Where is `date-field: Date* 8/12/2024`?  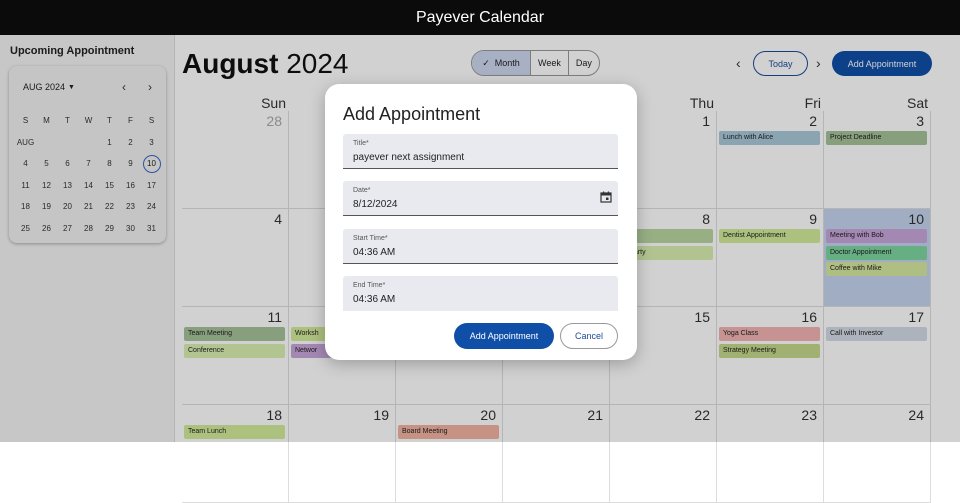 date-field: Date* 8/12/2024 is located at coordinates (480, 198).